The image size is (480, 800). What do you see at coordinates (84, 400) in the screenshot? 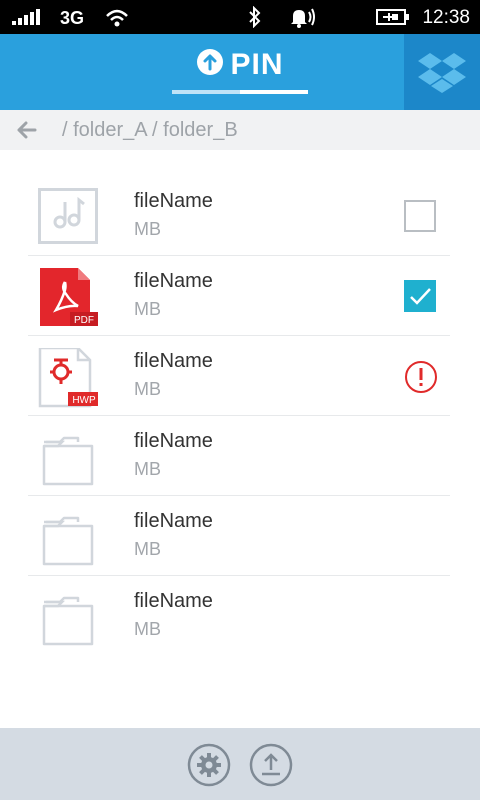
I see `hwp-badge: HWP` at bounding box center [84, 400].